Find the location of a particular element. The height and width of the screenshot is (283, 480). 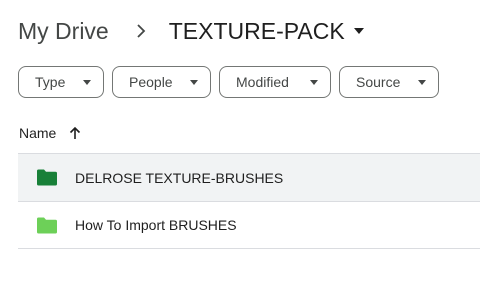

filter-type-chip: Type is located at coordinates (61, 82).